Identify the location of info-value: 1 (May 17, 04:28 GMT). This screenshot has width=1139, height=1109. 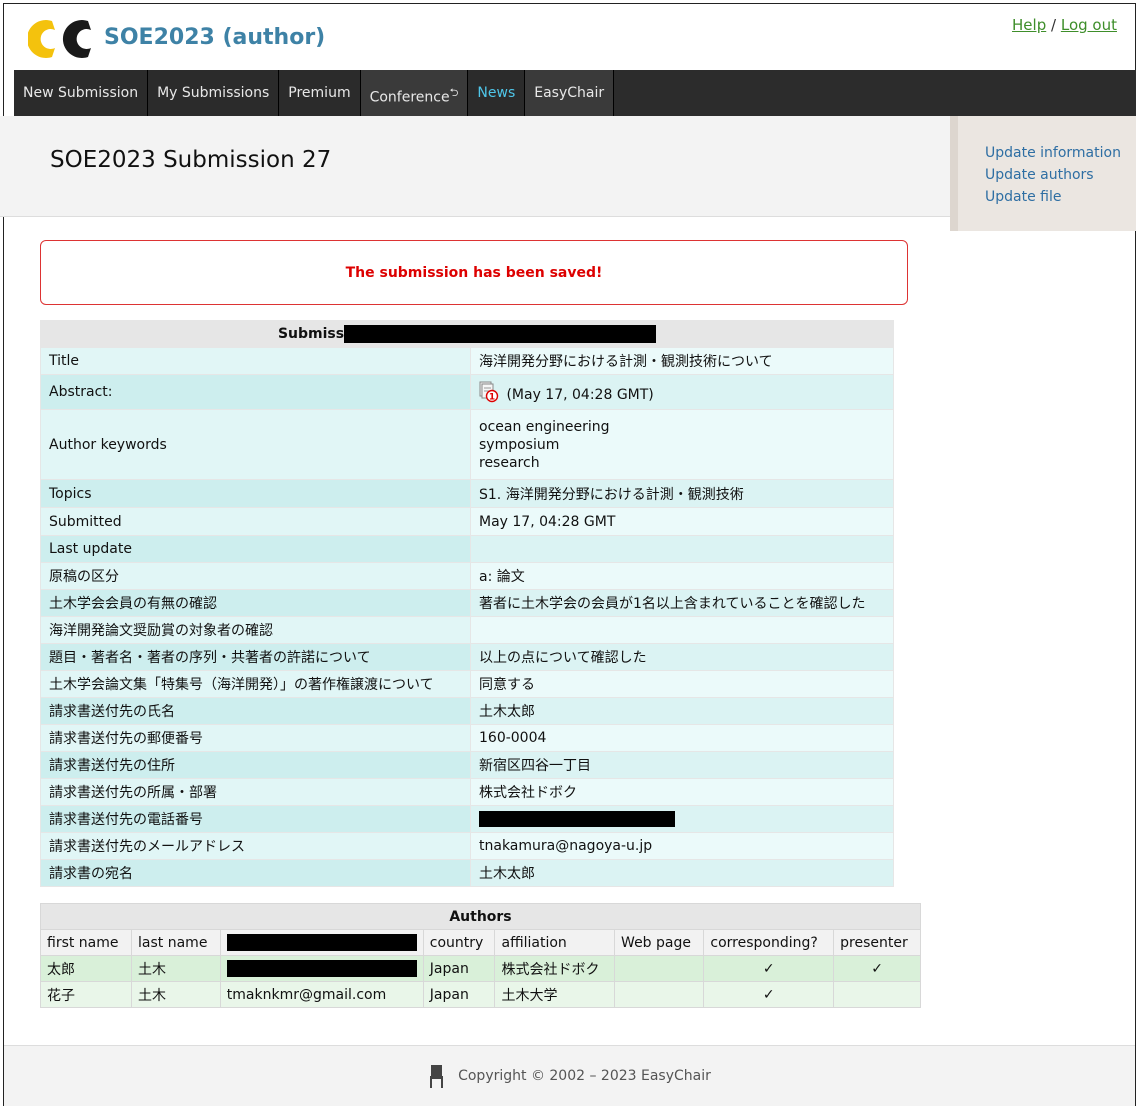
(682, 392).